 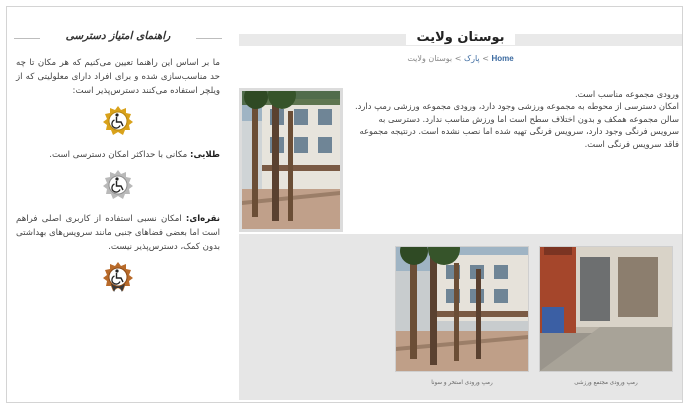 What do you see at coordinates (209, 38) in the screenshot?
I see `header-rule-right` at bounding box center [209, 38].